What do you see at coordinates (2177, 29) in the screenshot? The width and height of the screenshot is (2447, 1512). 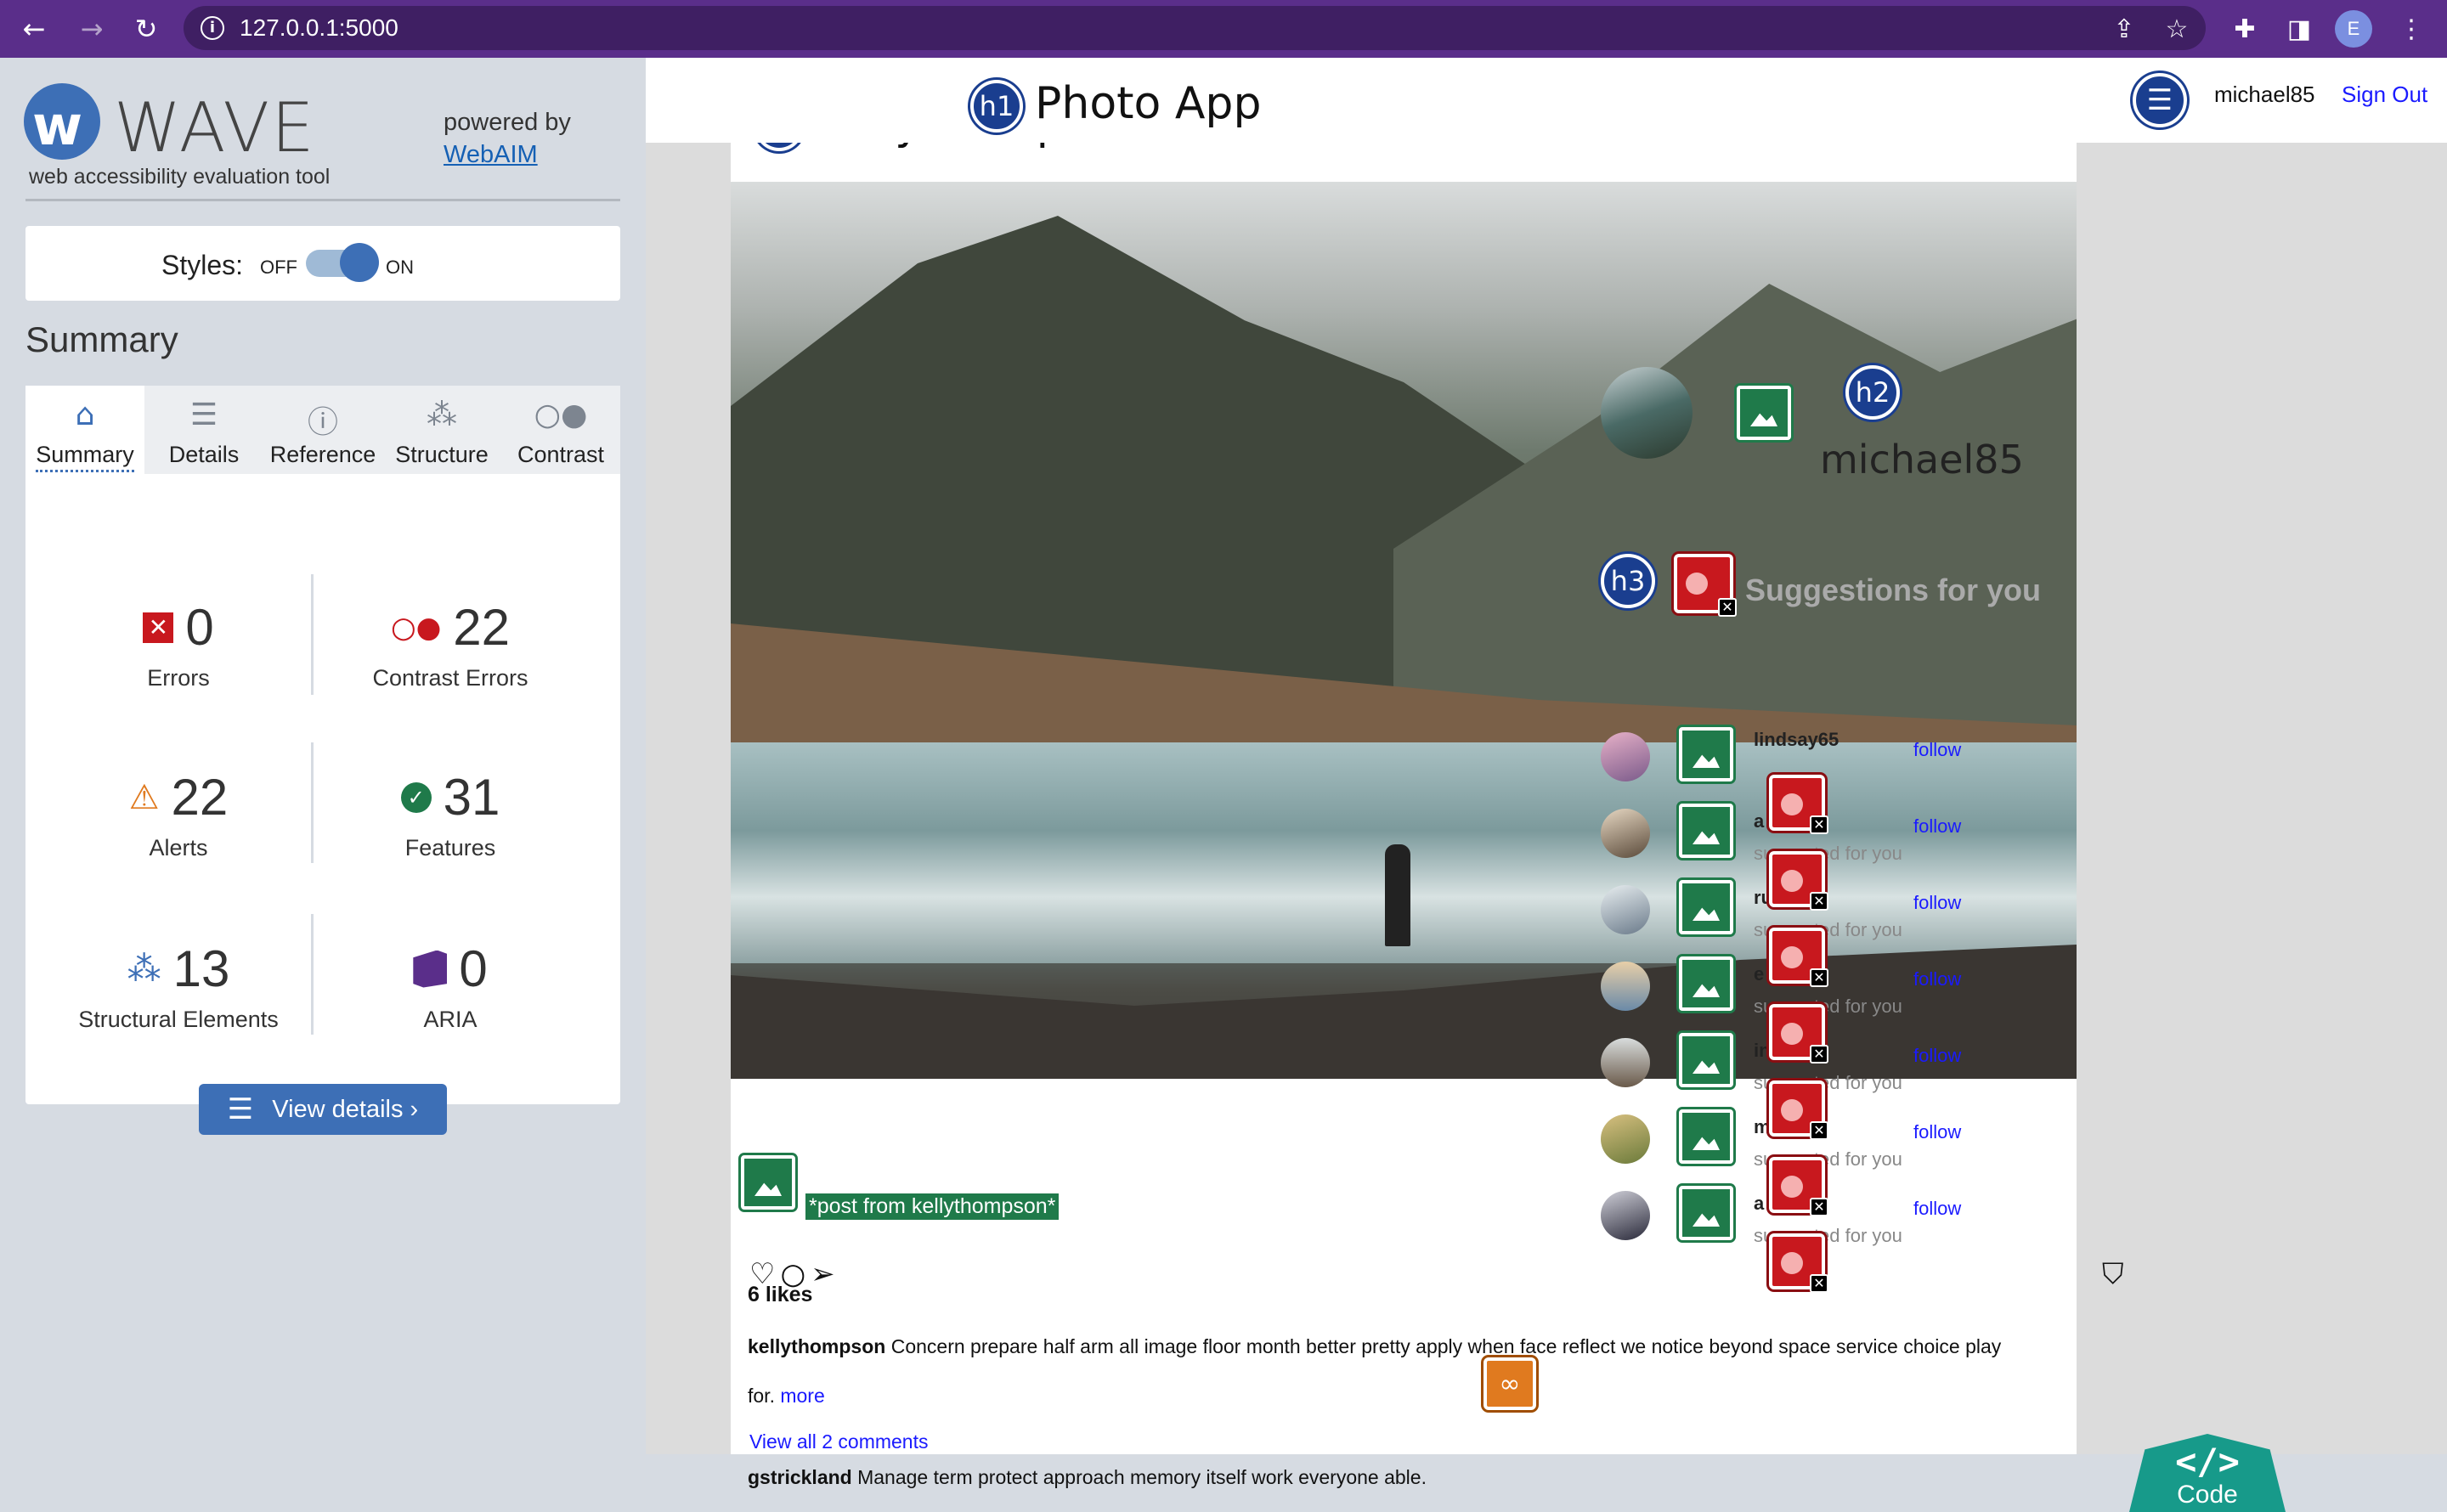 I see `bookmark-star-icon: ☆` at bounding box center [2177, 29].